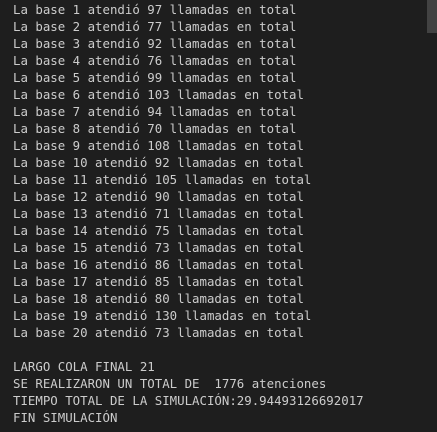 The height and width of the screenshot is (432, 437). What do you see at coordinates (158, 298) in the screenshot?
I see `base-line-18: La base 18 atendió 80 llamadas en total` at bounding box center [158, 298].